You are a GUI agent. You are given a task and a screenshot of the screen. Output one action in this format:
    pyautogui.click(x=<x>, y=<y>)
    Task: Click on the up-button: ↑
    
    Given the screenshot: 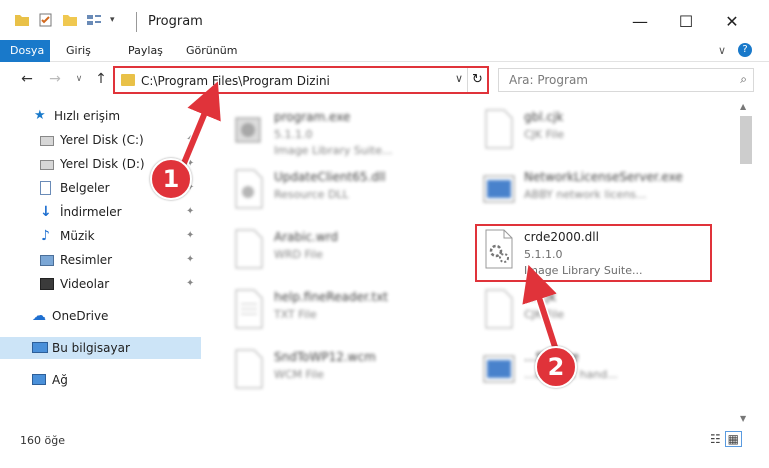 What is the action you would take?
    pyautogui.click(x=101, y=79)
    